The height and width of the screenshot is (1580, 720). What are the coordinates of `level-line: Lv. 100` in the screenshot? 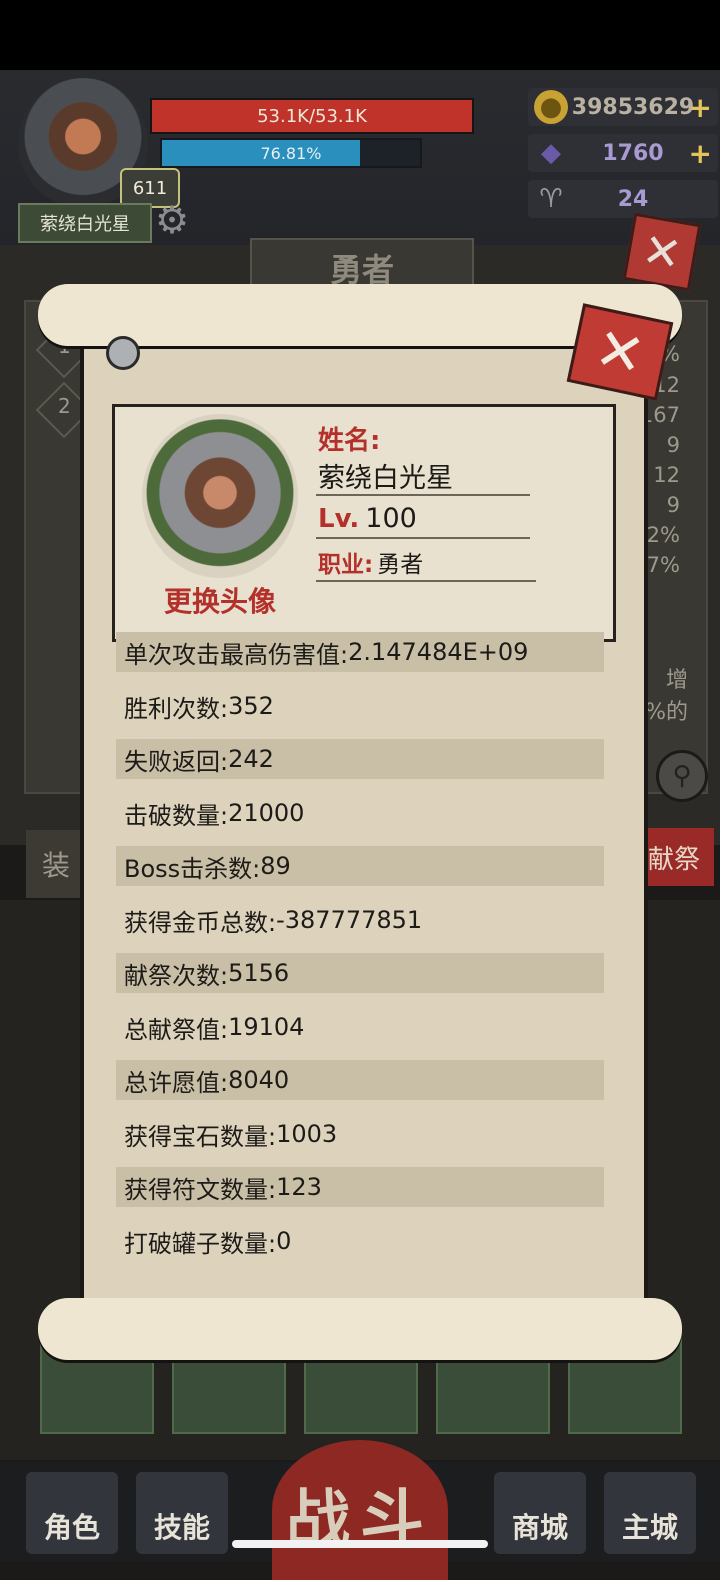 It's located at (367, 518).